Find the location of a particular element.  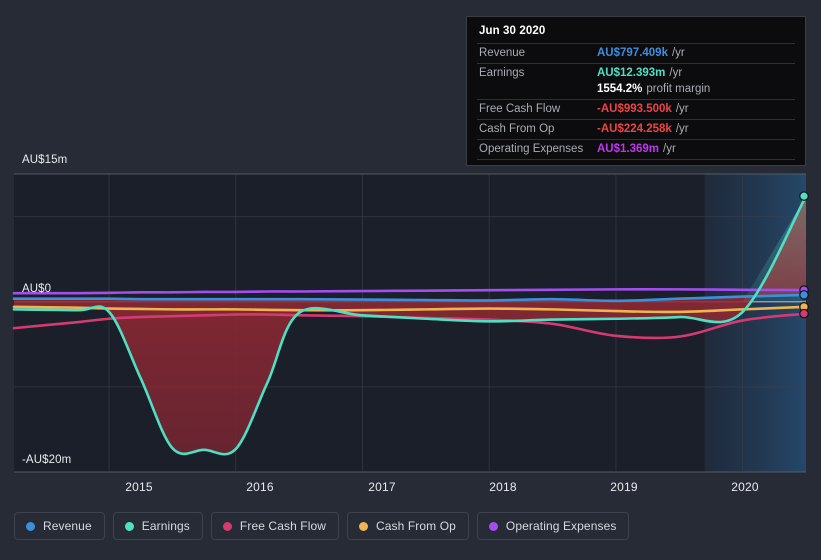

legend-item-earnings: Earnings is located at coordinates (157, 526).